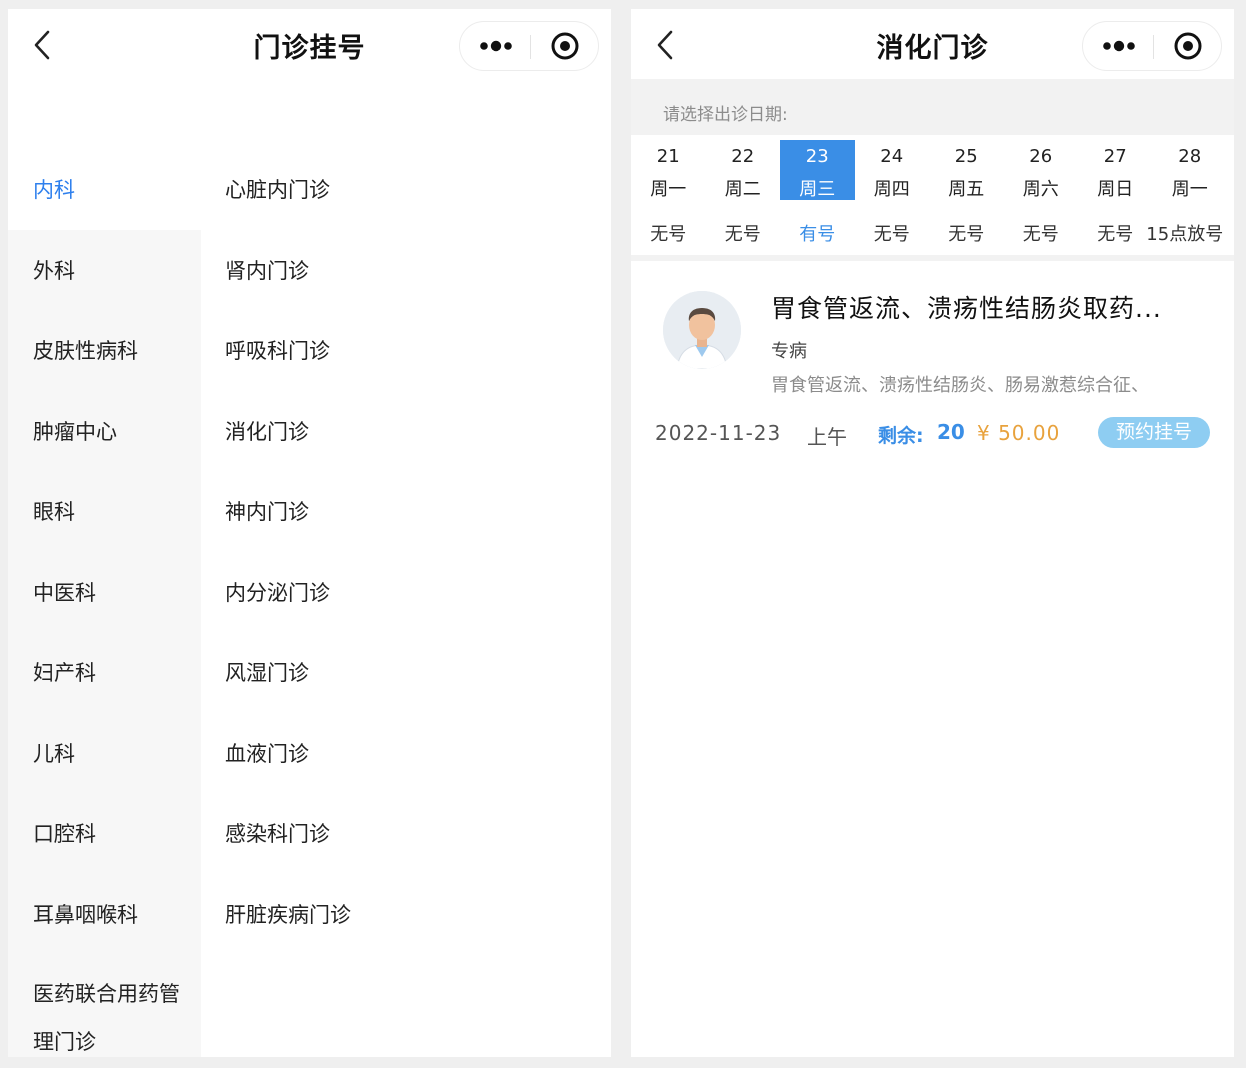 The image size is (1246, 1068). Describe the element at coordinates (406, 511) in the screenshot. I see `clinic-item: 神内门诊` at that location.